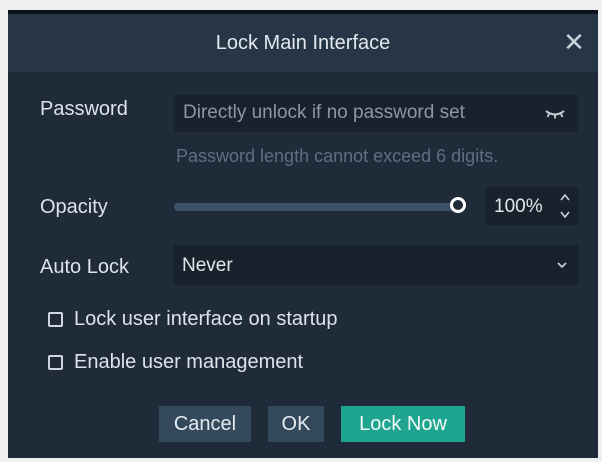  Describe the element at coordinates (355, 113) in the screenshot. I see `password-input` at that location.